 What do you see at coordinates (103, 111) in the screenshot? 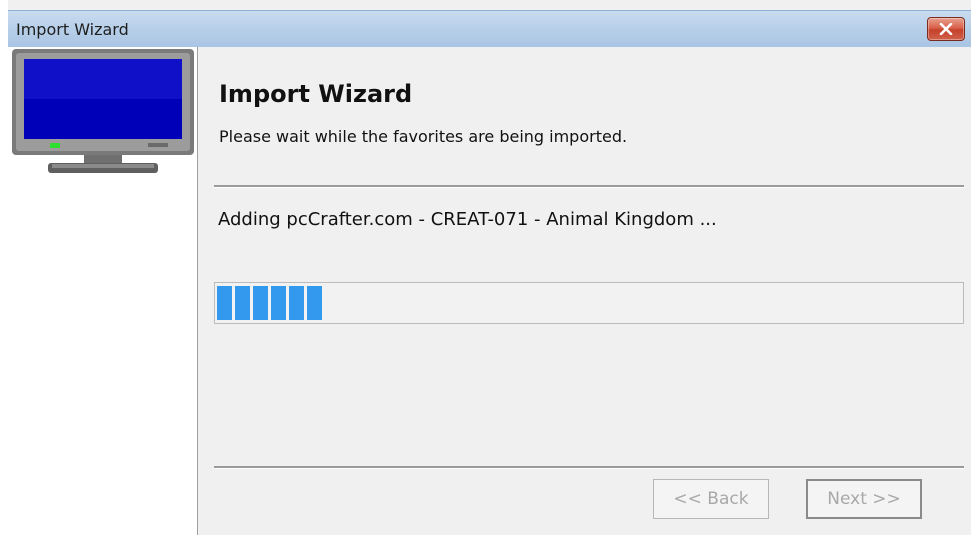
I see `monitor-icon` at bounding box center [103, 111].